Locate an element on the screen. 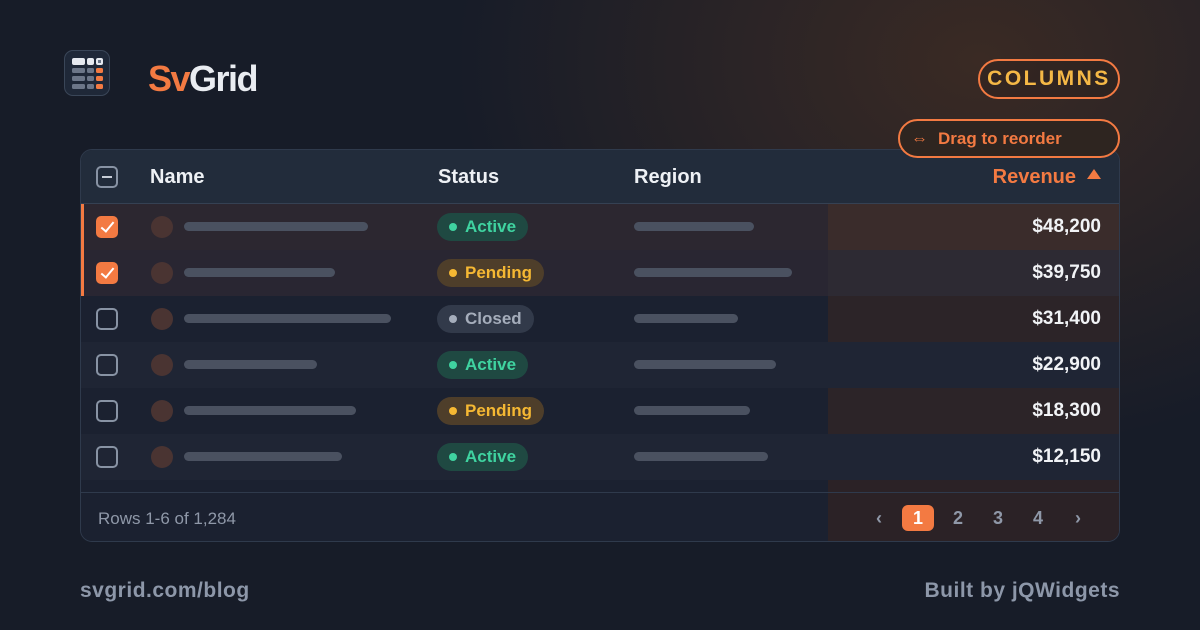  page-button-1: 1 is located at coordinates (918, 518).